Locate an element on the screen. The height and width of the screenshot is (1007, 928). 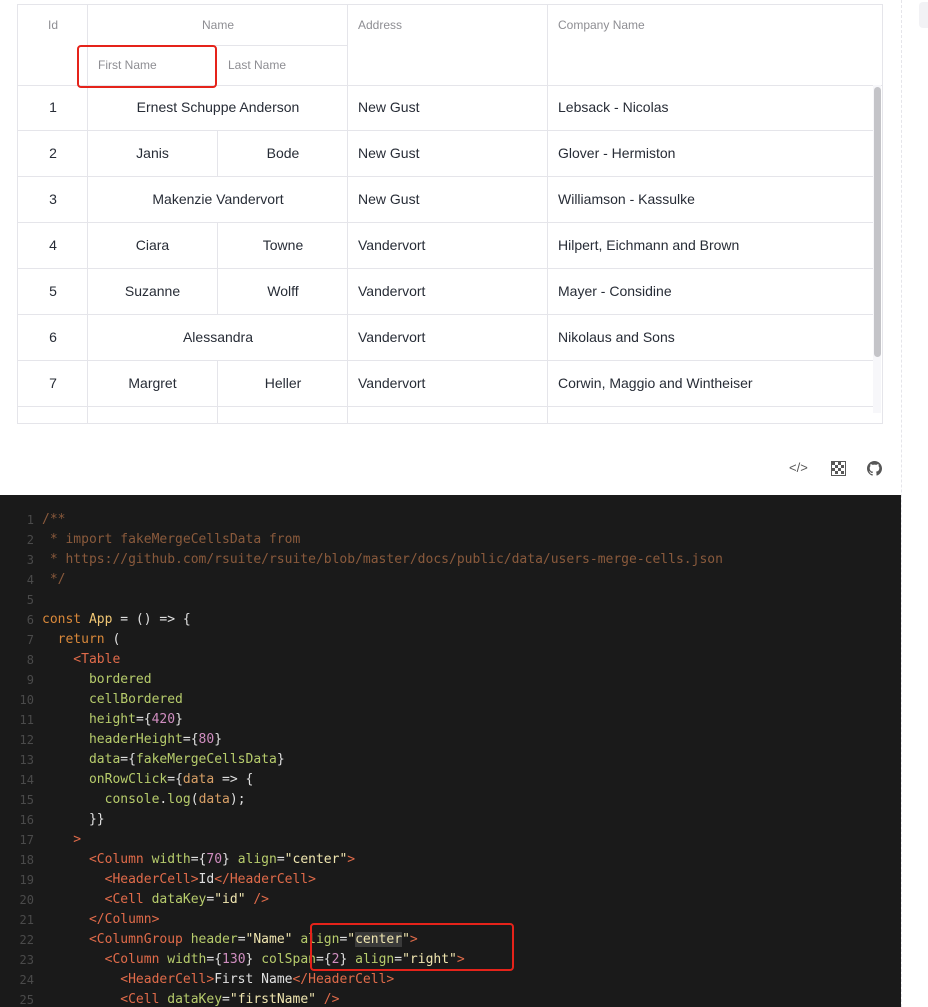
code-line: <HeaderCell>First Name</HeaderCell> is located at coordinates (257, 979).